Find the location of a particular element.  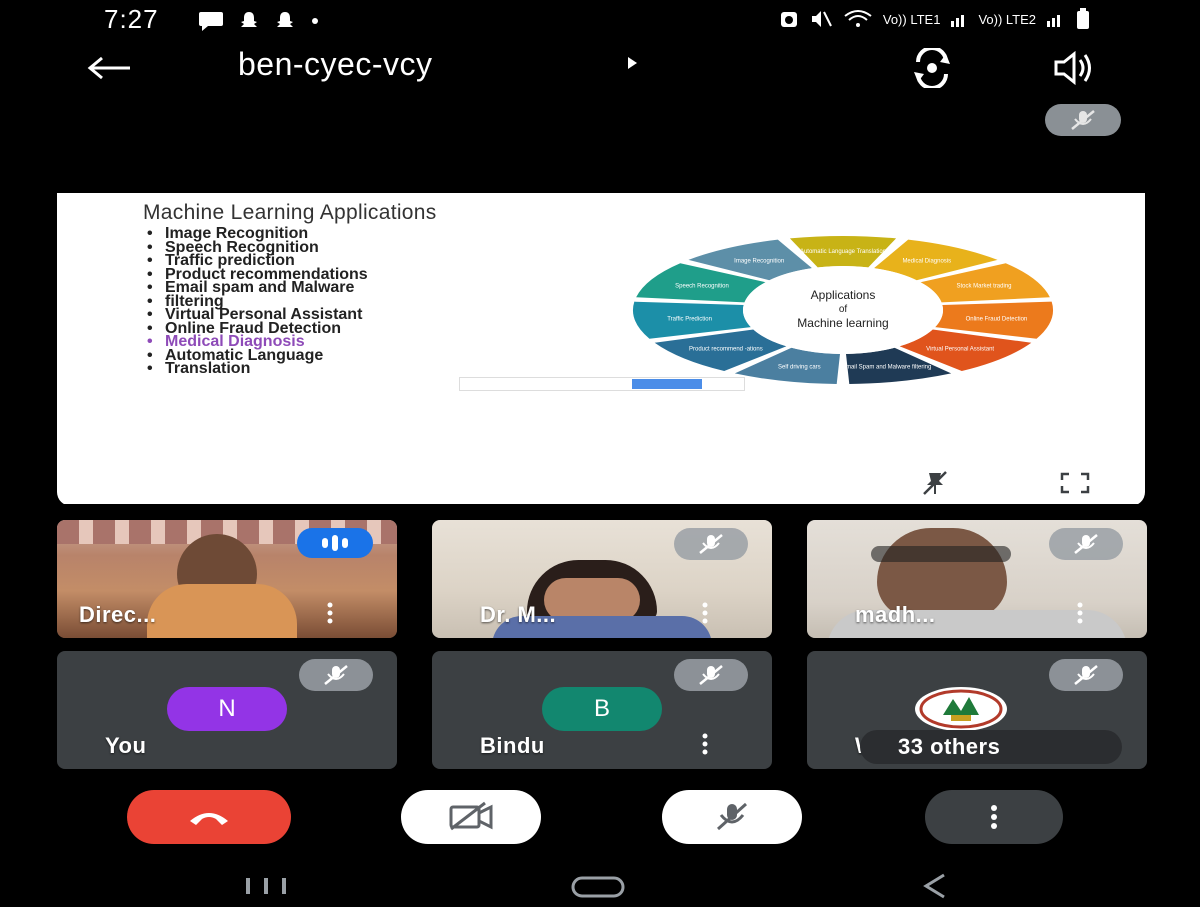

status-bar: 7:27 Vo)) LTE1 Vo)) LTE2 is located at coordinates (600, 20).